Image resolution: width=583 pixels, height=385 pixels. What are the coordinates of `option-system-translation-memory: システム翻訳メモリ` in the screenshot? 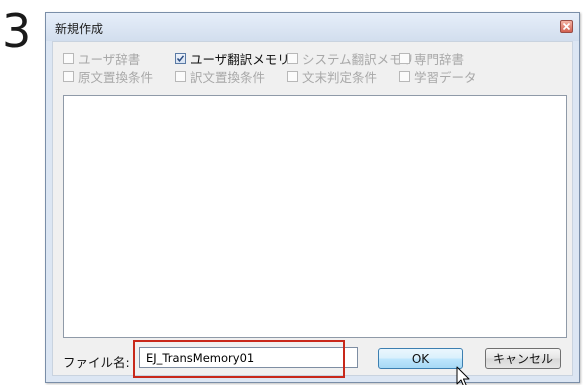 It's located at (350, 58).